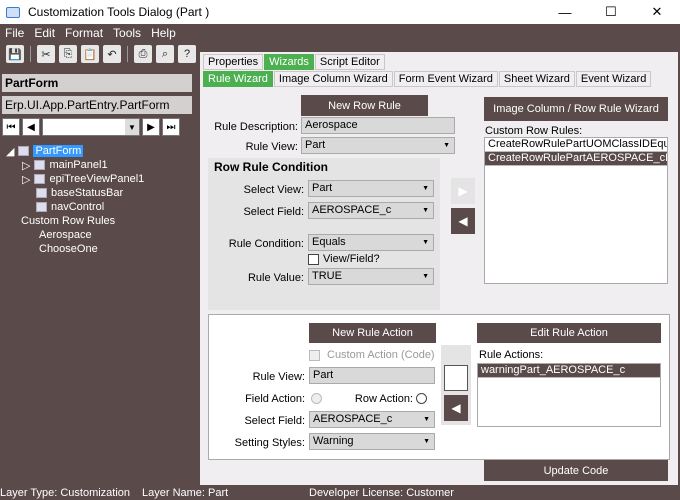 The width and height of the screenshot is (680, 500). I want to click on update-code-button: Update Code, so click(576, 470).